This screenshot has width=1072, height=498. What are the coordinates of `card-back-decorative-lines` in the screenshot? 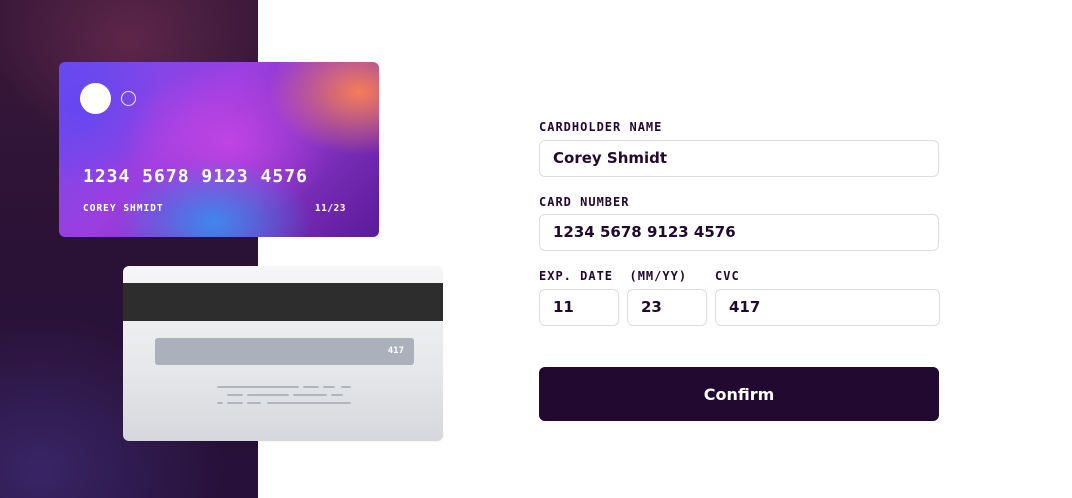 It's located at (287, 398).